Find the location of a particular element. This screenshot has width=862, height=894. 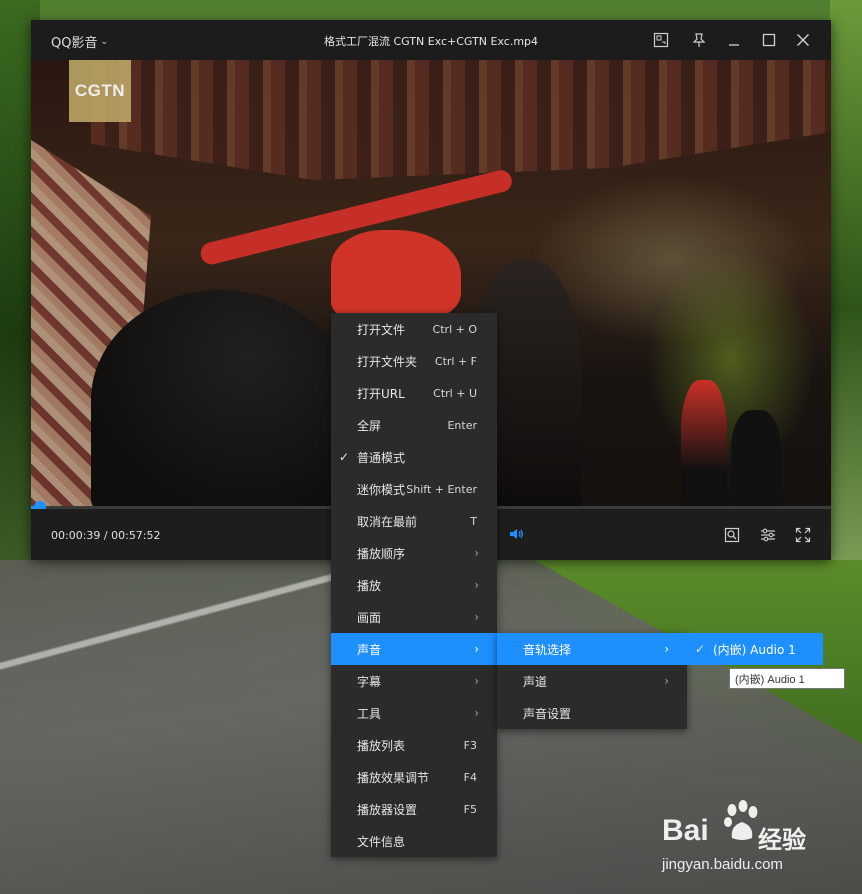

zoom-search-icon is located at coordinates (732, 535).